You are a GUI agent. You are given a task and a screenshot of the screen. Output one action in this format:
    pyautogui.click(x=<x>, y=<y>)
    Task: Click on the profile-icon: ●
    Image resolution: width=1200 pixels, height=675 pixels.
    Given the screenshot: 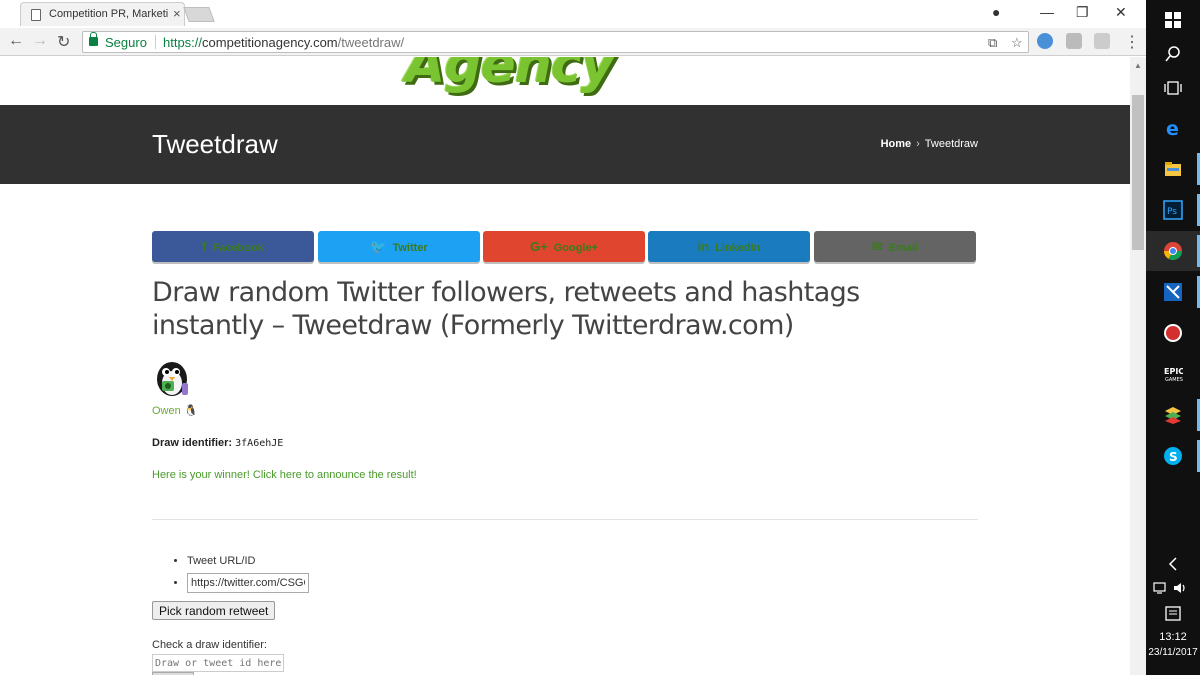 What is the action you would take?
    pyautogui.click(x=996, y=12)
    